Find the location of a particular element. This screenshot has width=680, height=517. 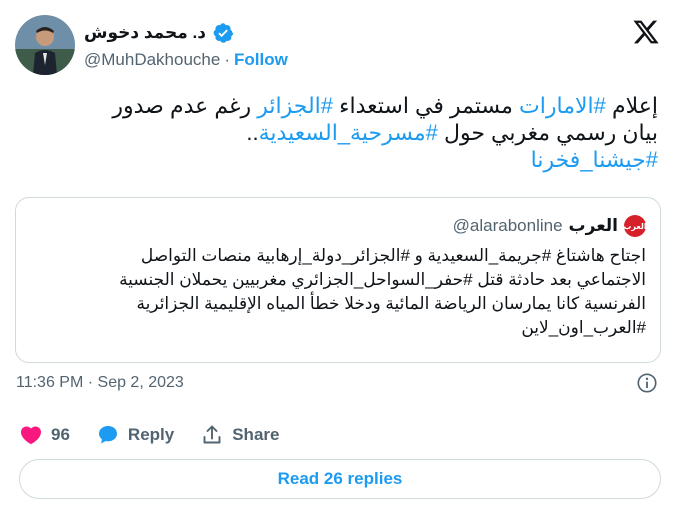

text-segment: رغم عدم صدور is located at coordinates (185, 105).